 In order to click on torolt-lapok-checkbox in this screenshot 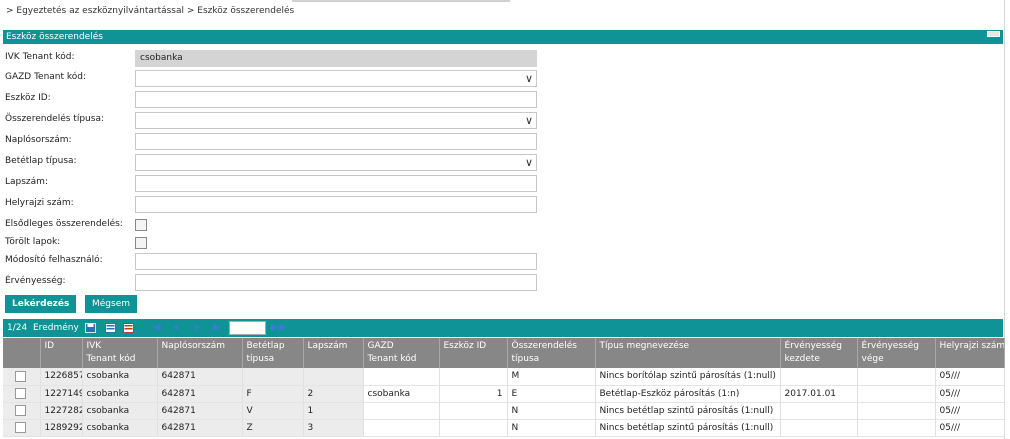, I will do `click(141, 243)`.